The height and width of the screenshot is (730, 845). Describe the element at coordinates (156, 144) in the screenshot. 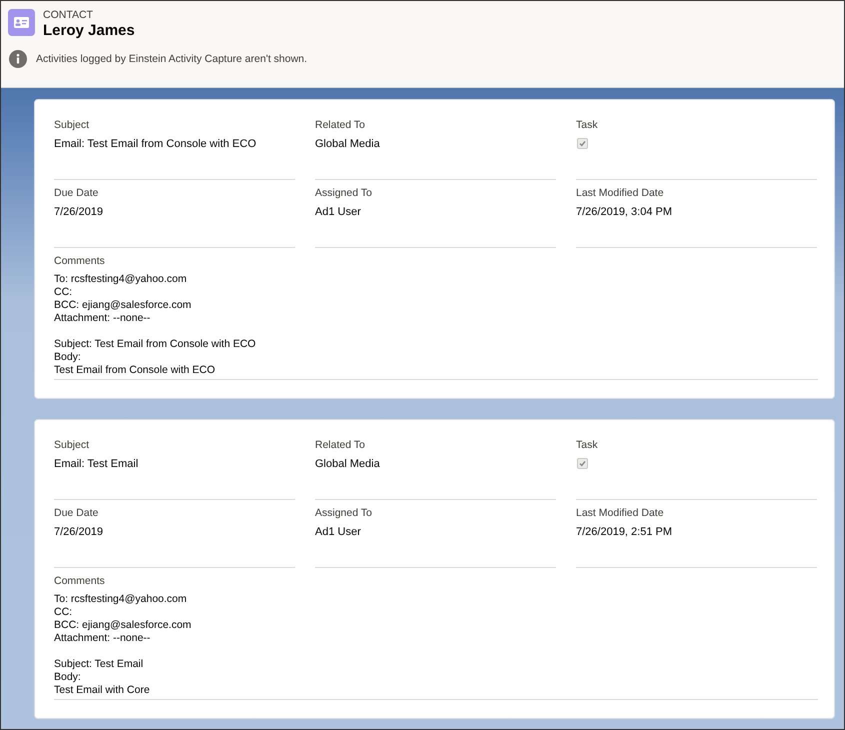

I see `field-value: Email: Test Email from Console with ECO` at that location.